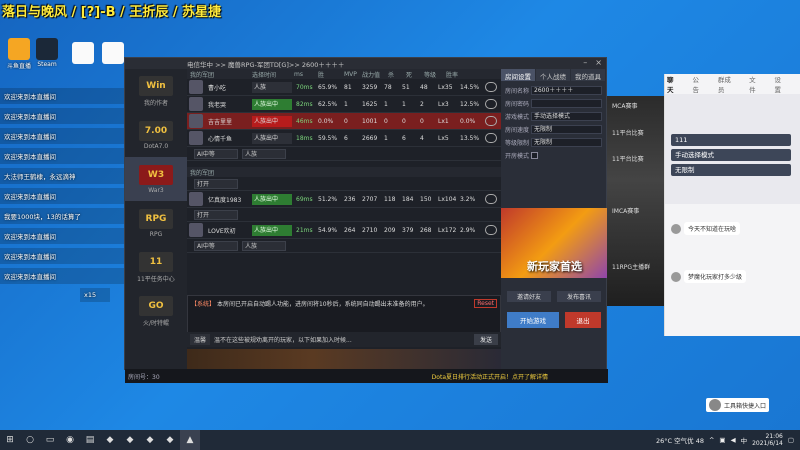 The height and width of the screenshot is (450, 800). What do you see at coordinates (731, 155) in the screenshot?
I see `mode-field: 手动选择模式` at bounding box center [731, 155].